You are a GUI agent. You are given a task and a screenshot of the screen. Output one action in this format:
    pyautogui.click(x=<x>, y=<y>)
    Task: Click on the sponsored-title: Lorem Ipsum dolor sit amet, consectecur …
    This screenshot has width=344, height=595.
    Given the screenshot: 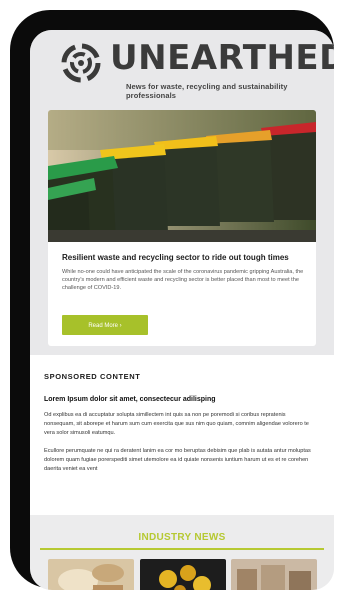 What is the action you would take?
    pyautogui.click(x=130, y=399)
    